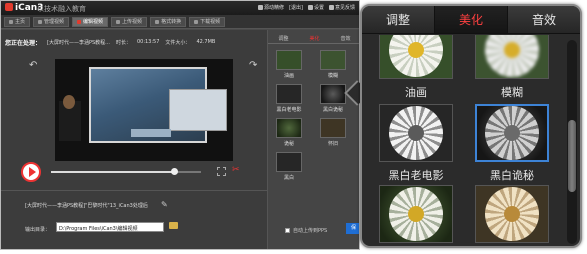  I want to click on size-label: 文件大小：, so click(178, 42).